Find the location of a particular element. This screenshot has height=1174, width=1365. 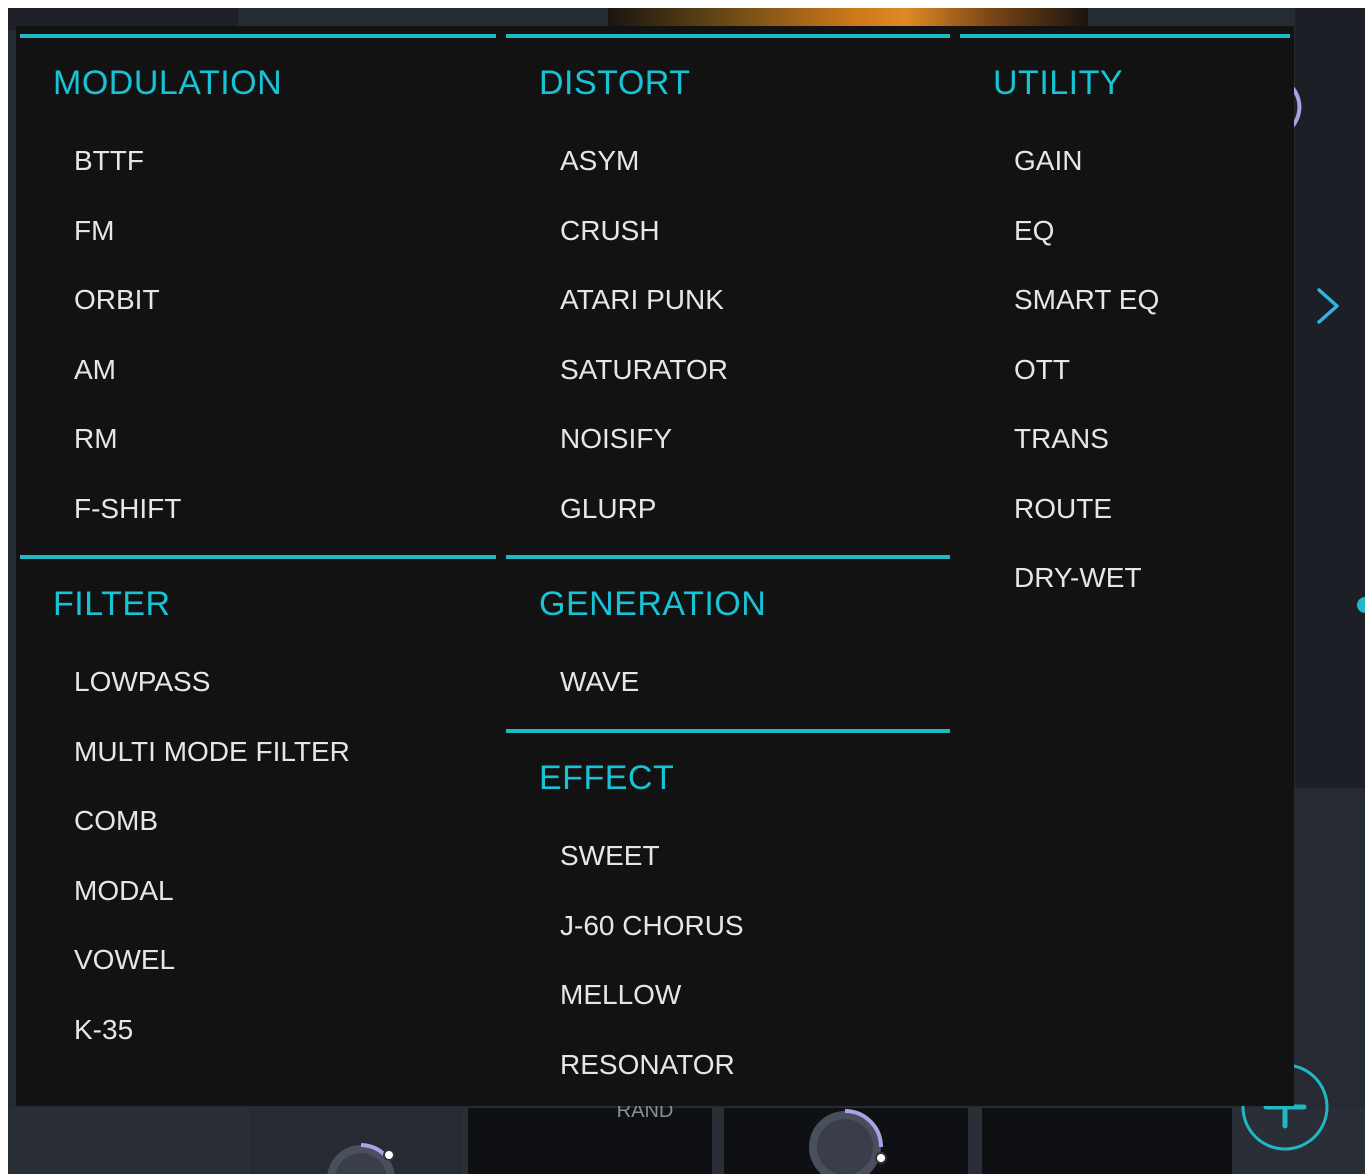

menu-item-gain: GAIN is located at coordinates (1086, 179).